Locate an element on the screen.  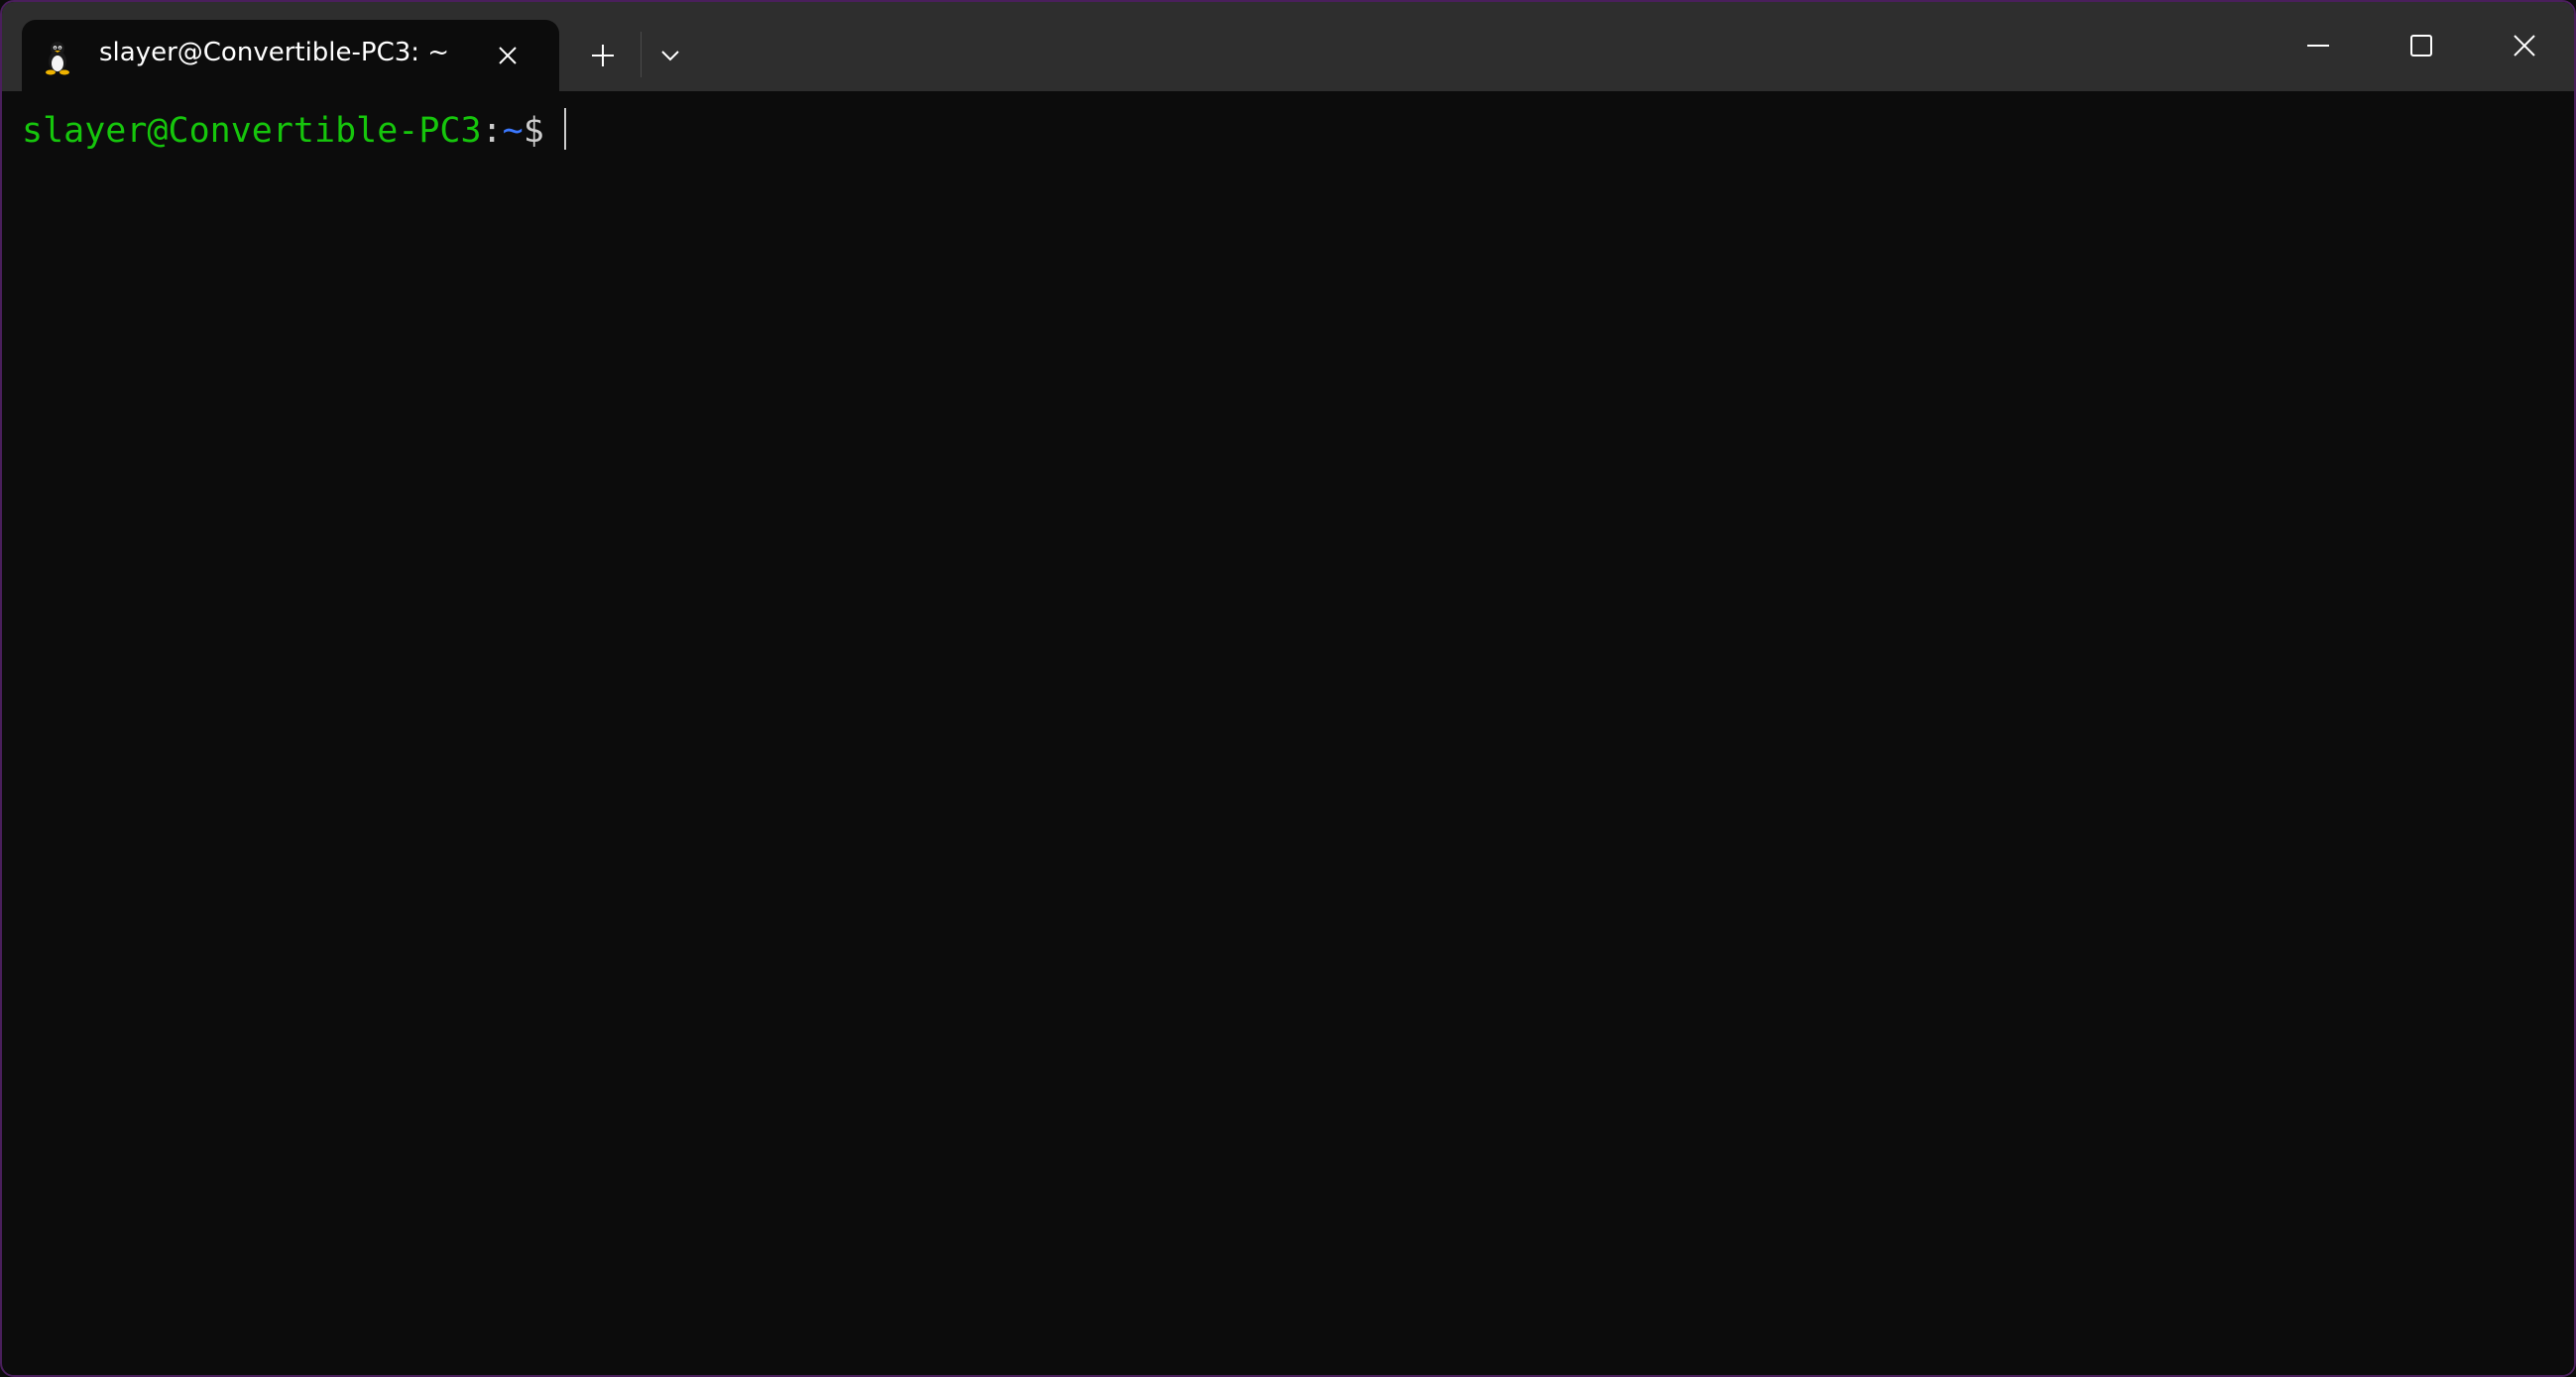
new-tab-button is located at coordinates (603, 55).